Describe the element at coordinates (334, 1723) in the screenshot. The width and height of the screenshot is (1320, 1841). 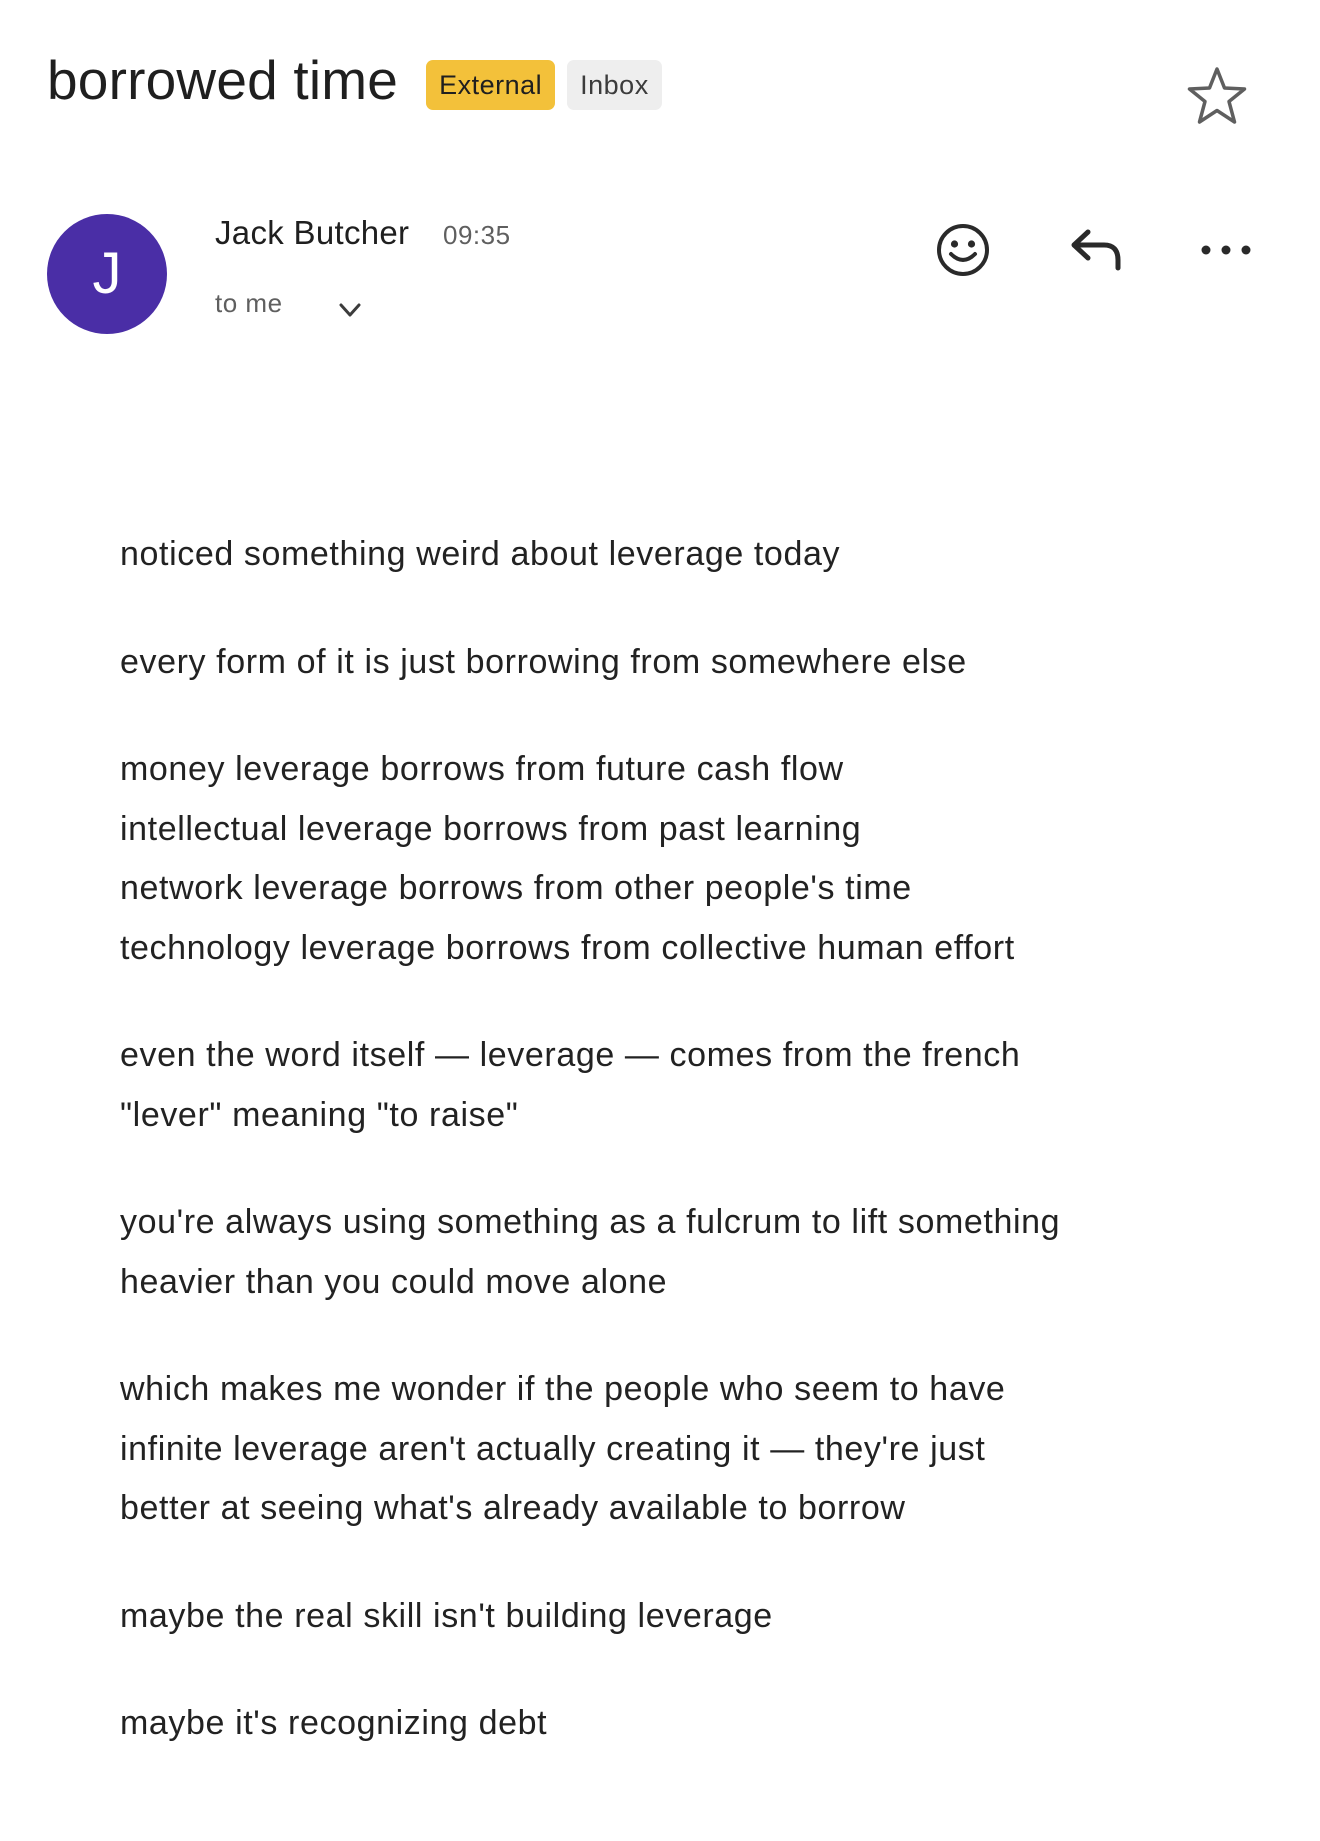
I see `body-line: maybe it's recognizing debt` at that location.